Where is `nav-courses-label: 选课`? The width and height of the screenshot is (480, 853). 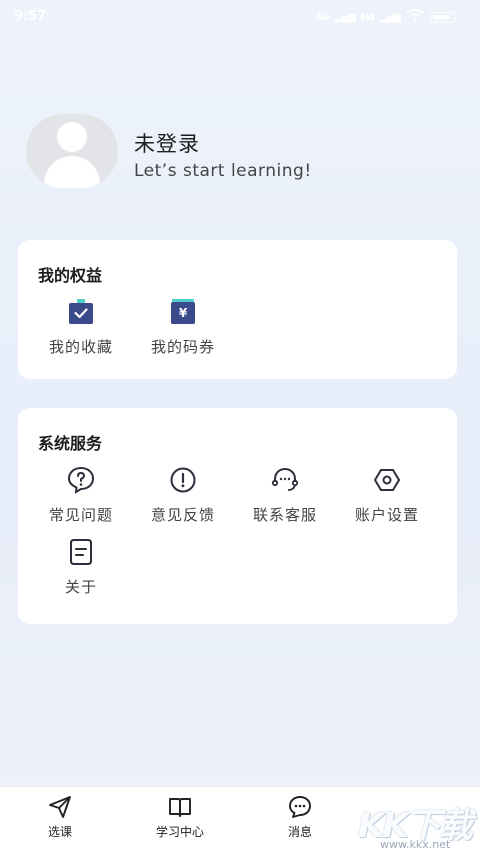
nav-courses-label: 选课 is located at coordinates (59, 832).